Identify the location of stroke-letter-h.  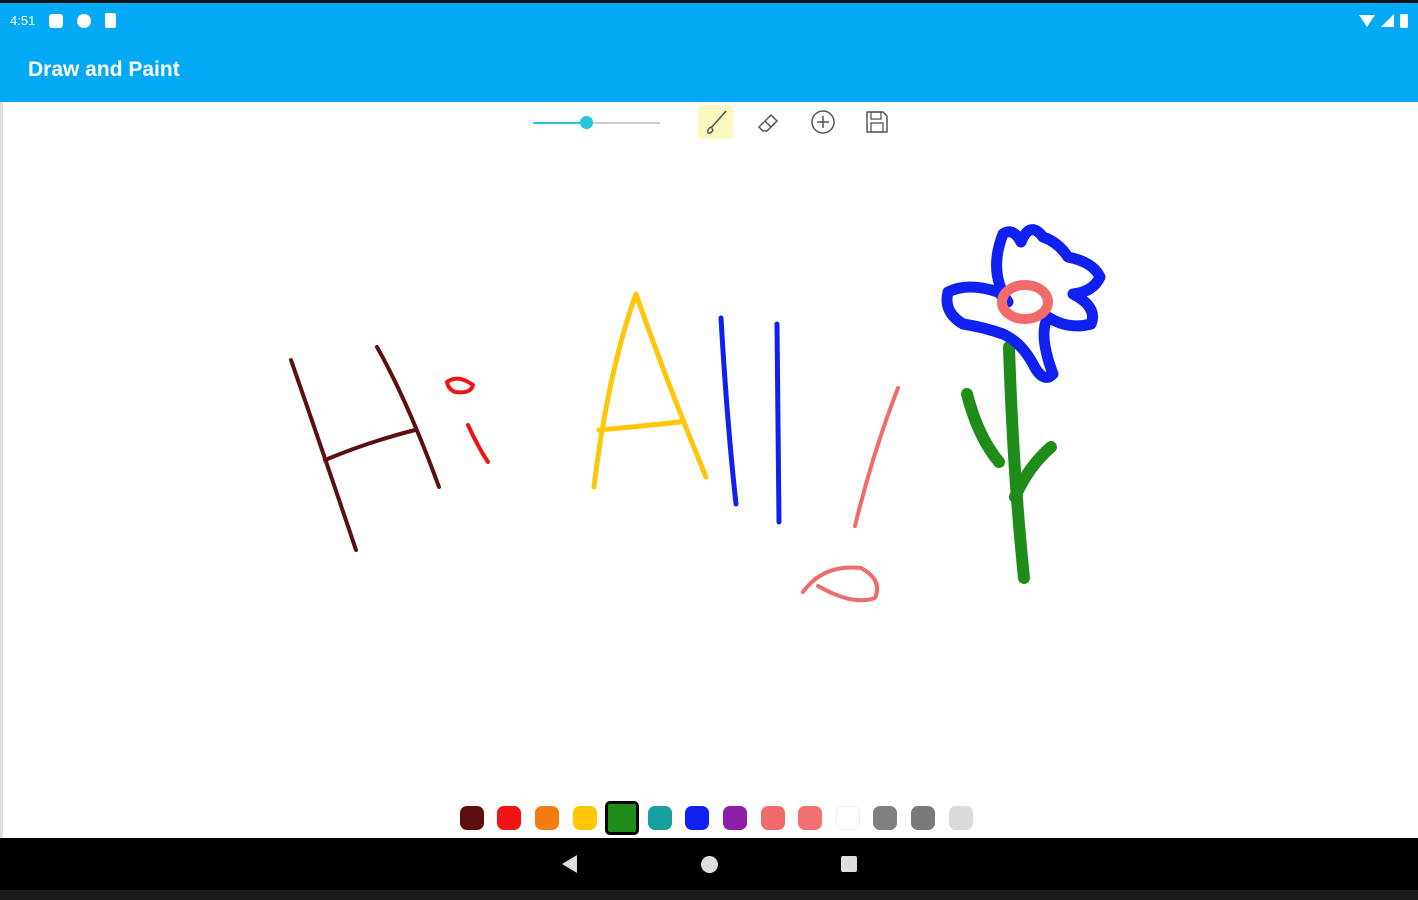
(365, 448).